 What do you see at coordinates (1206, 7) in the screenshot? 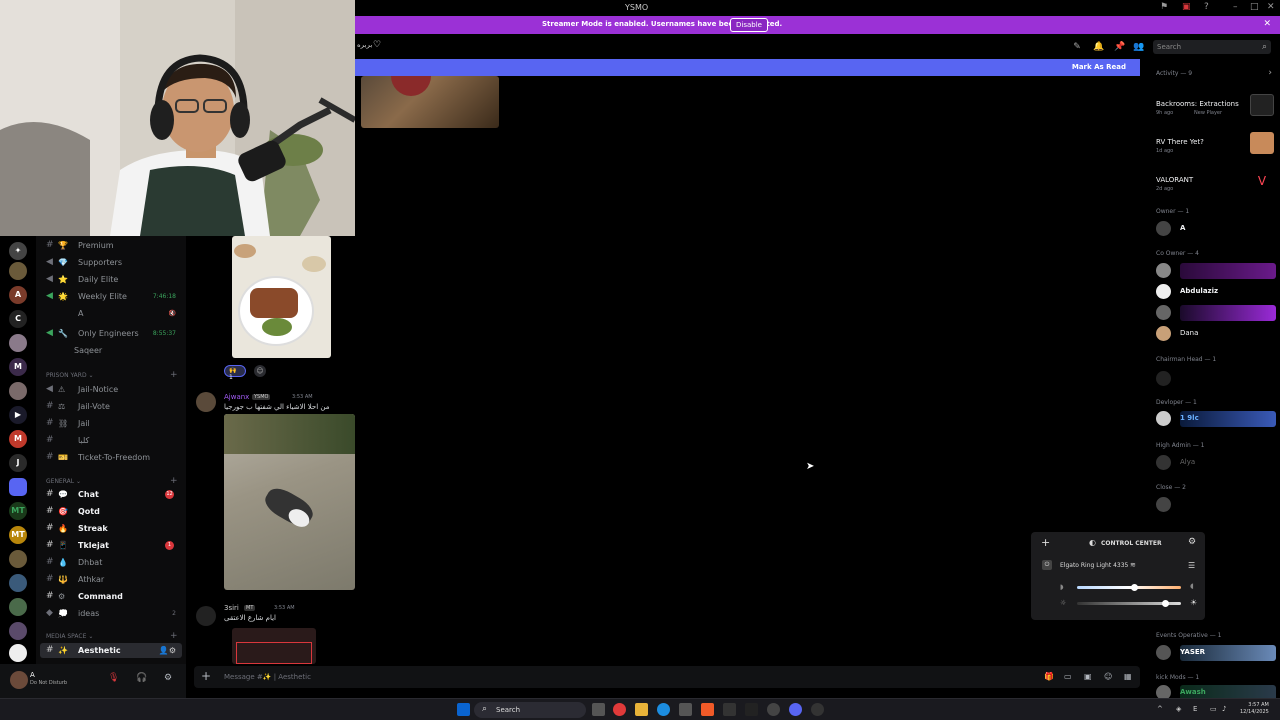
I see `help-icon: ?` at bounding box center [1206, 7].